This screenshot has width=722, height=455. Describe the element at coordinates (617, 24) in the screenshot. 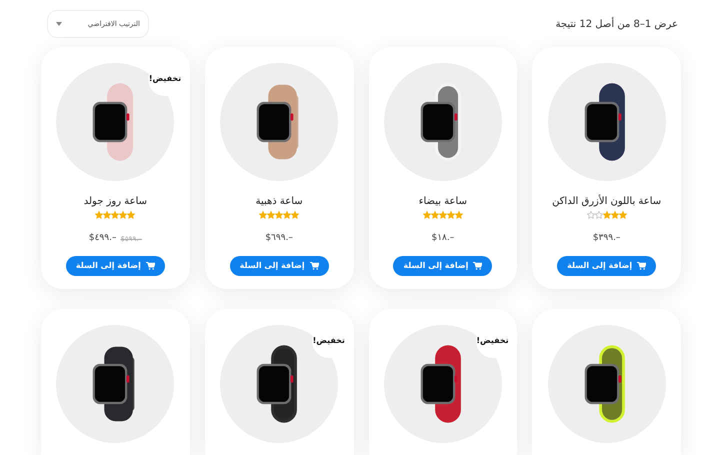

I see `result-count: عرض 1–8 من أصل 12 نتيجة` at that location.